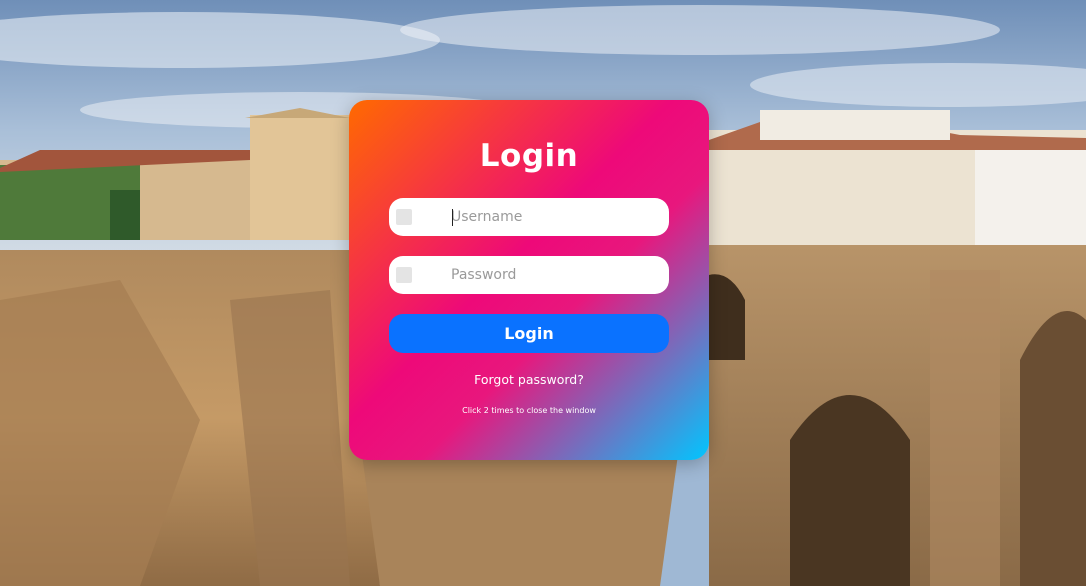 The width and height of the screenshot is (1086, 586). I want to click on close-hint: Click 2 times to close the window, so click(529, 410).